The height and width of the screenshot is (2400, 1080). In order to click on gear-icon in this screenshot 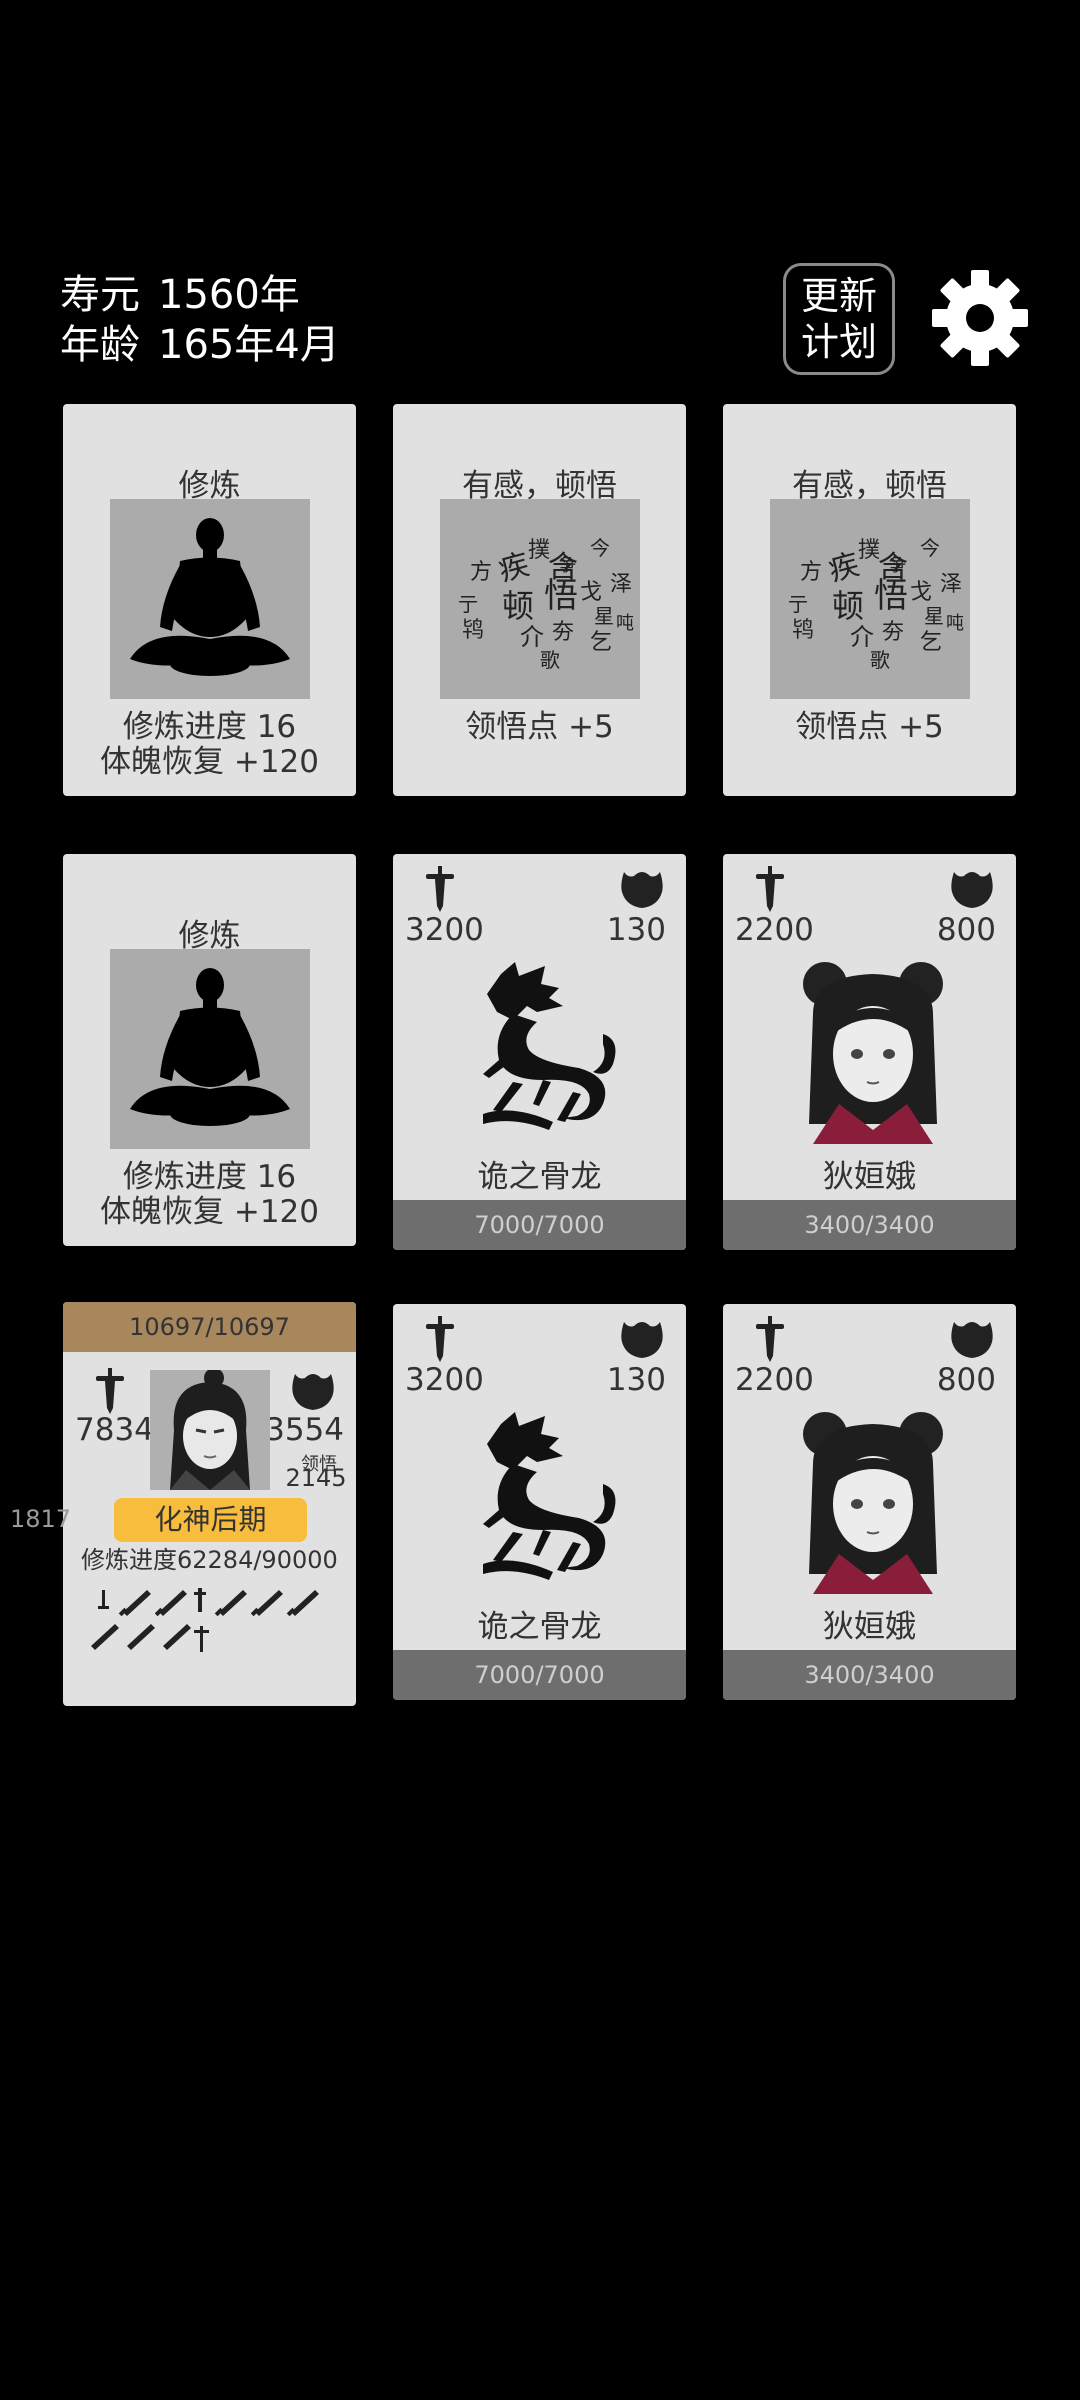, I will do `click(980, 318)`.